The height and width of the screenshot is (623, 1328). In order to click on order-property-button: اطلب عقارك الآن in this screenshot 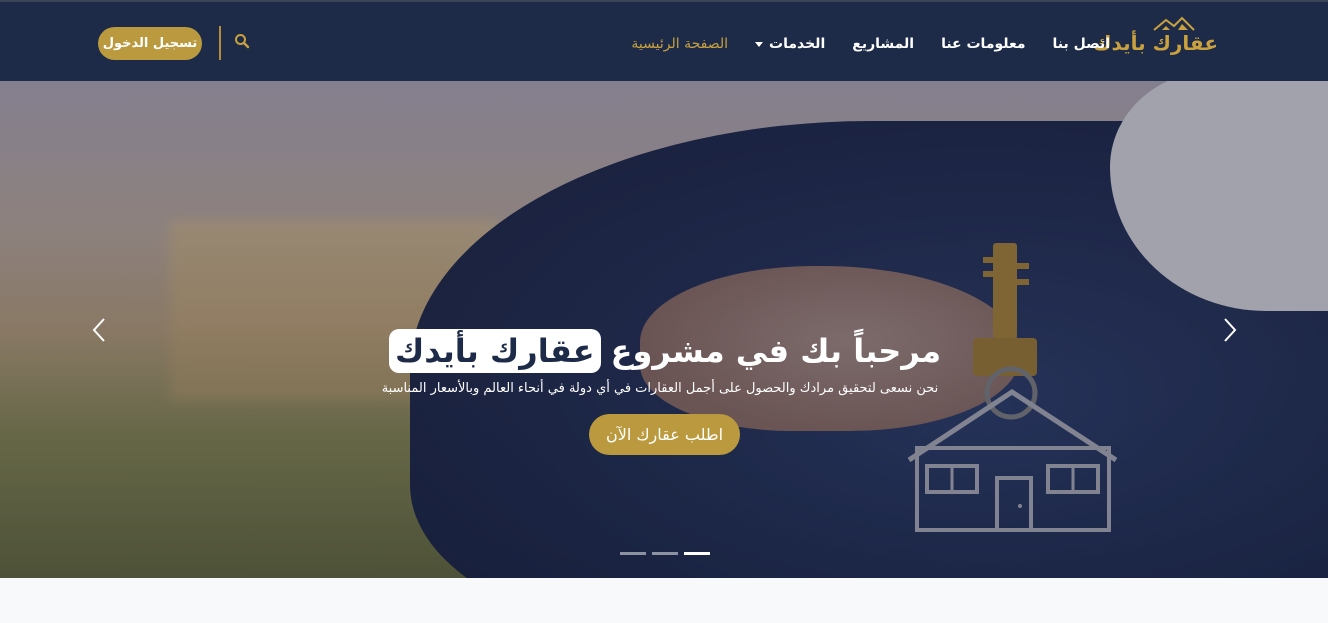, I will do `click(664, 434)`.